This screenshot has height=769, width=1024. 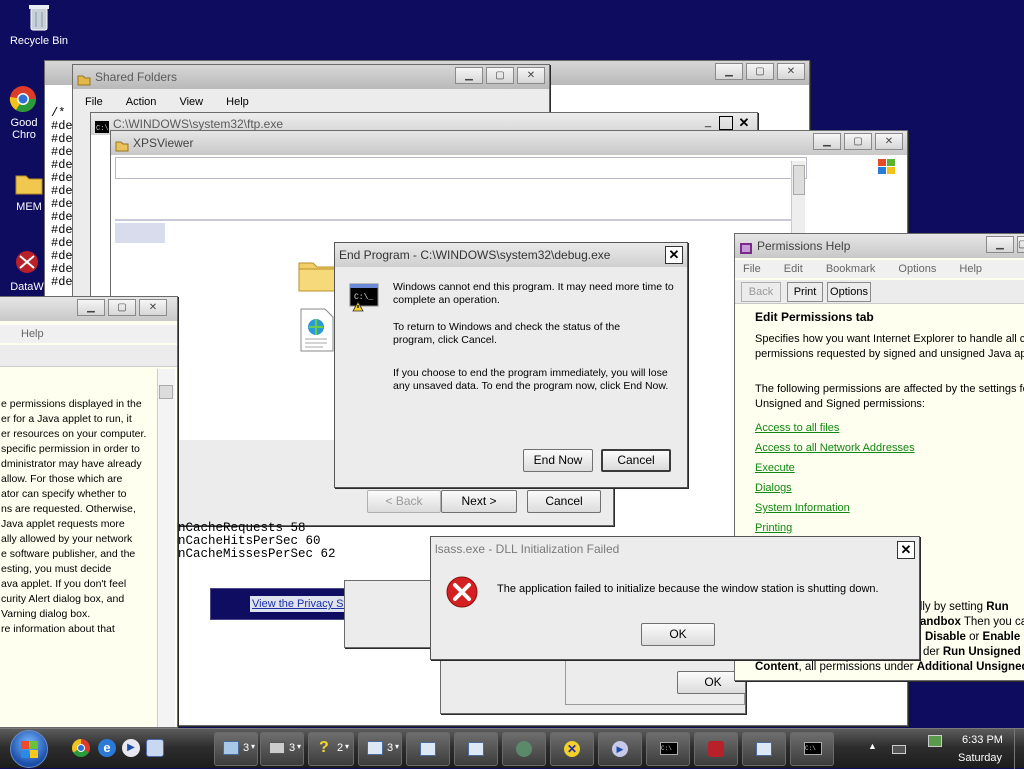 What do you see at coordinates (917, 269) in the screenshot?
I see `menu-options: Options` at bounding box center [917, 269].